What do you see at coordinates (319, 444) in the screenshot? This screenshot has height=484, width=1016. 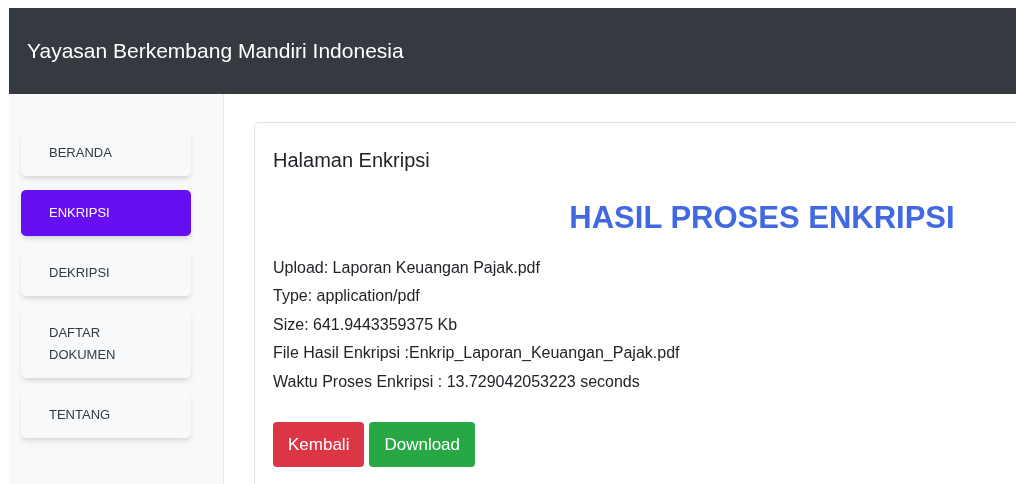 I see `back-button: Kembali` at bounding box center [319, 444].